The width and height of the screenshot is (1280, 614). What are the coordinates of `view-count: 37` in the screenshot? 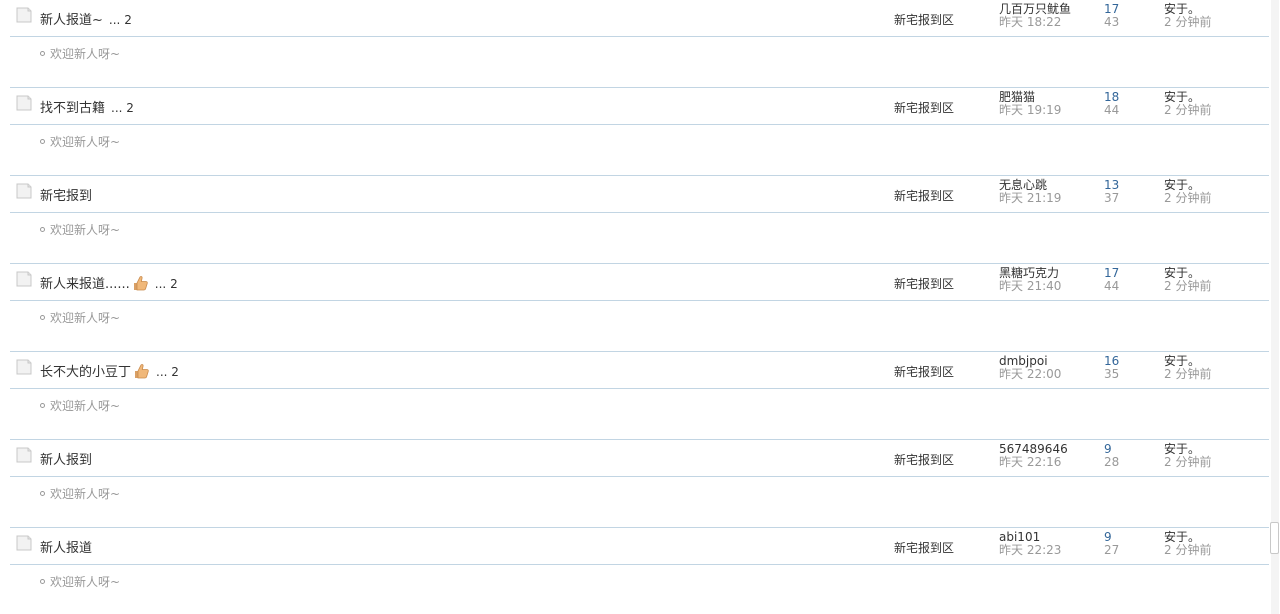 It's located at (1112, 198).